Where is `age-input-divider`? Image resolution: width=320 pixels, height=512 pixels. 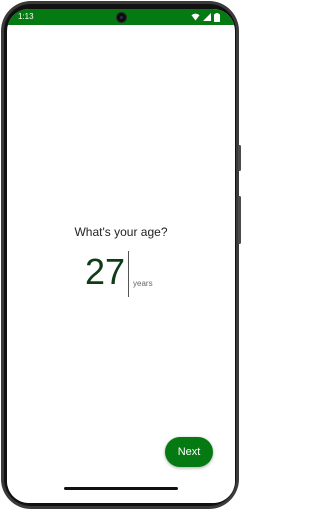
age-input-divider is located at coordinates (128, 274).